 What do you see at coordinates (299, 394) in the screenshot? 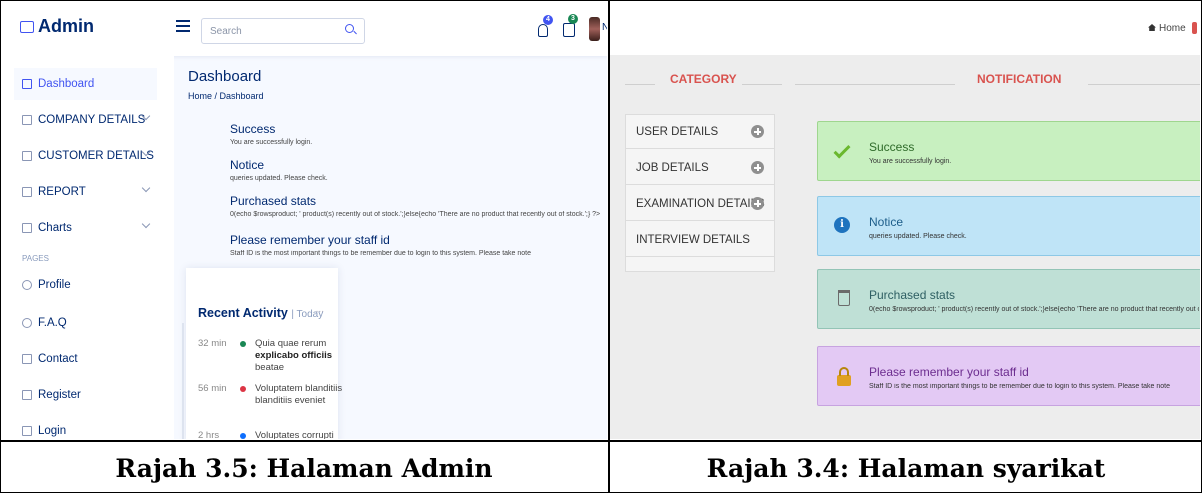
I see `activity-text: Voluptatem blanditiis blanditiis eveniet` at bounding box center [299, 394].